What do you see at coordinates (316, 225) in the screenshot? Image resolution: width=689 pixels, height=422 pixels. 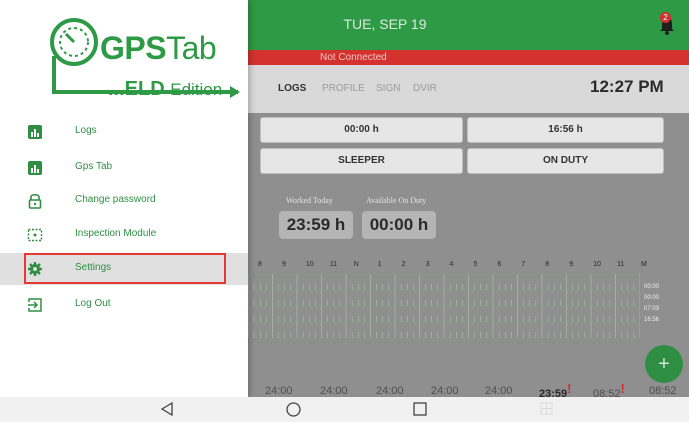 I see `worked-today-value: 23:59 h` at bounding box center [316, 225].